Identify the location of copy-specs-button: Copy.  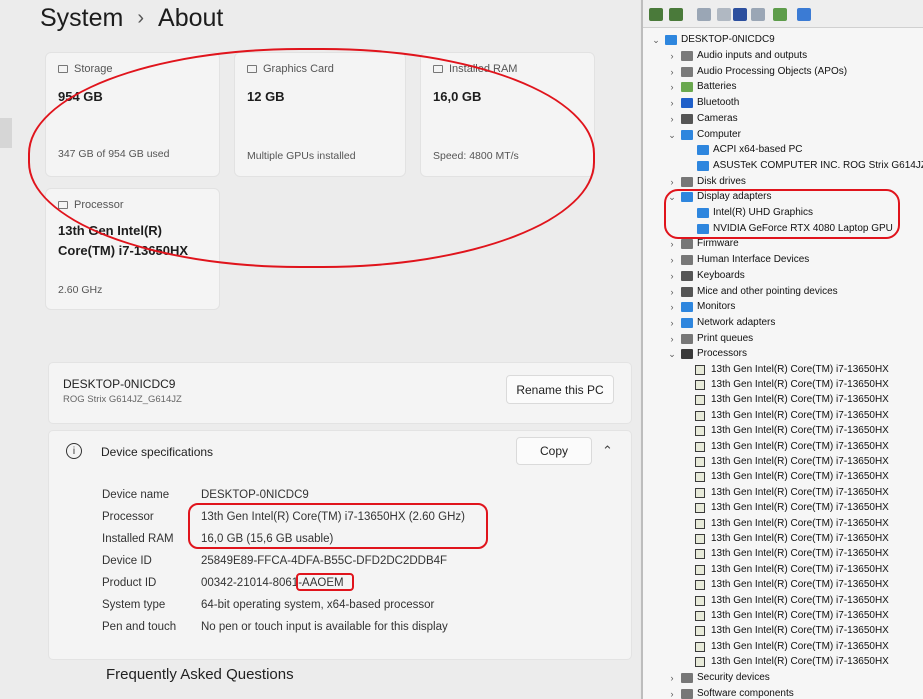
(554, 451).